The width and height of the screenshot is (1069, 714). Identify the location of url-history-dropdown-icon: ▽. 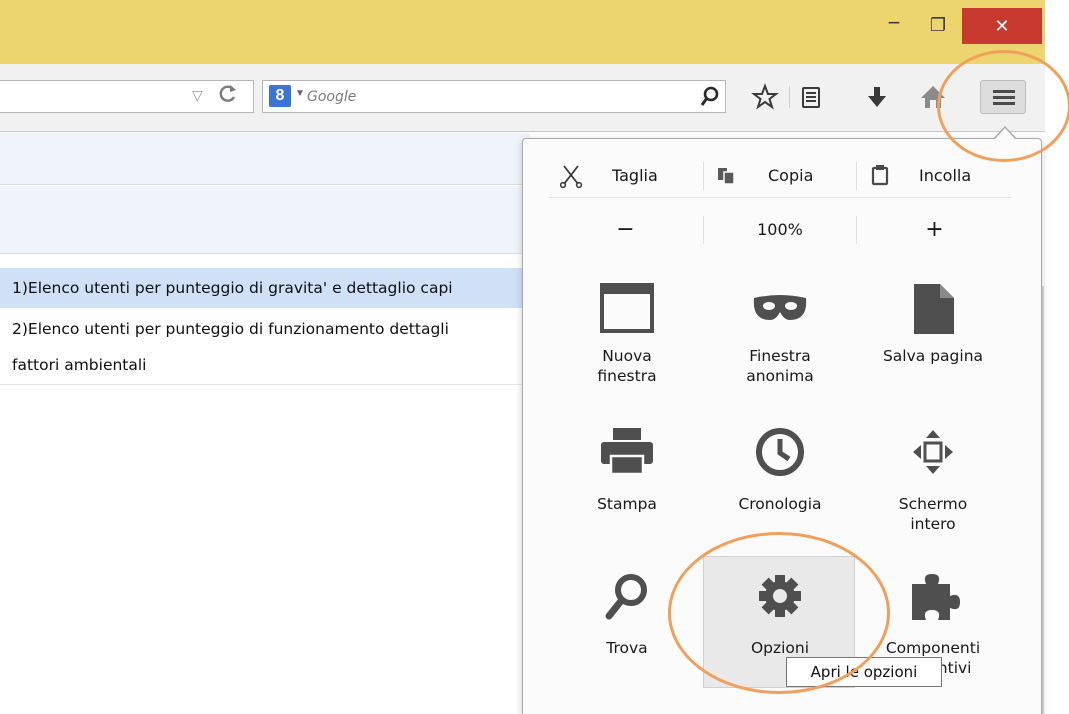
(197, 95).